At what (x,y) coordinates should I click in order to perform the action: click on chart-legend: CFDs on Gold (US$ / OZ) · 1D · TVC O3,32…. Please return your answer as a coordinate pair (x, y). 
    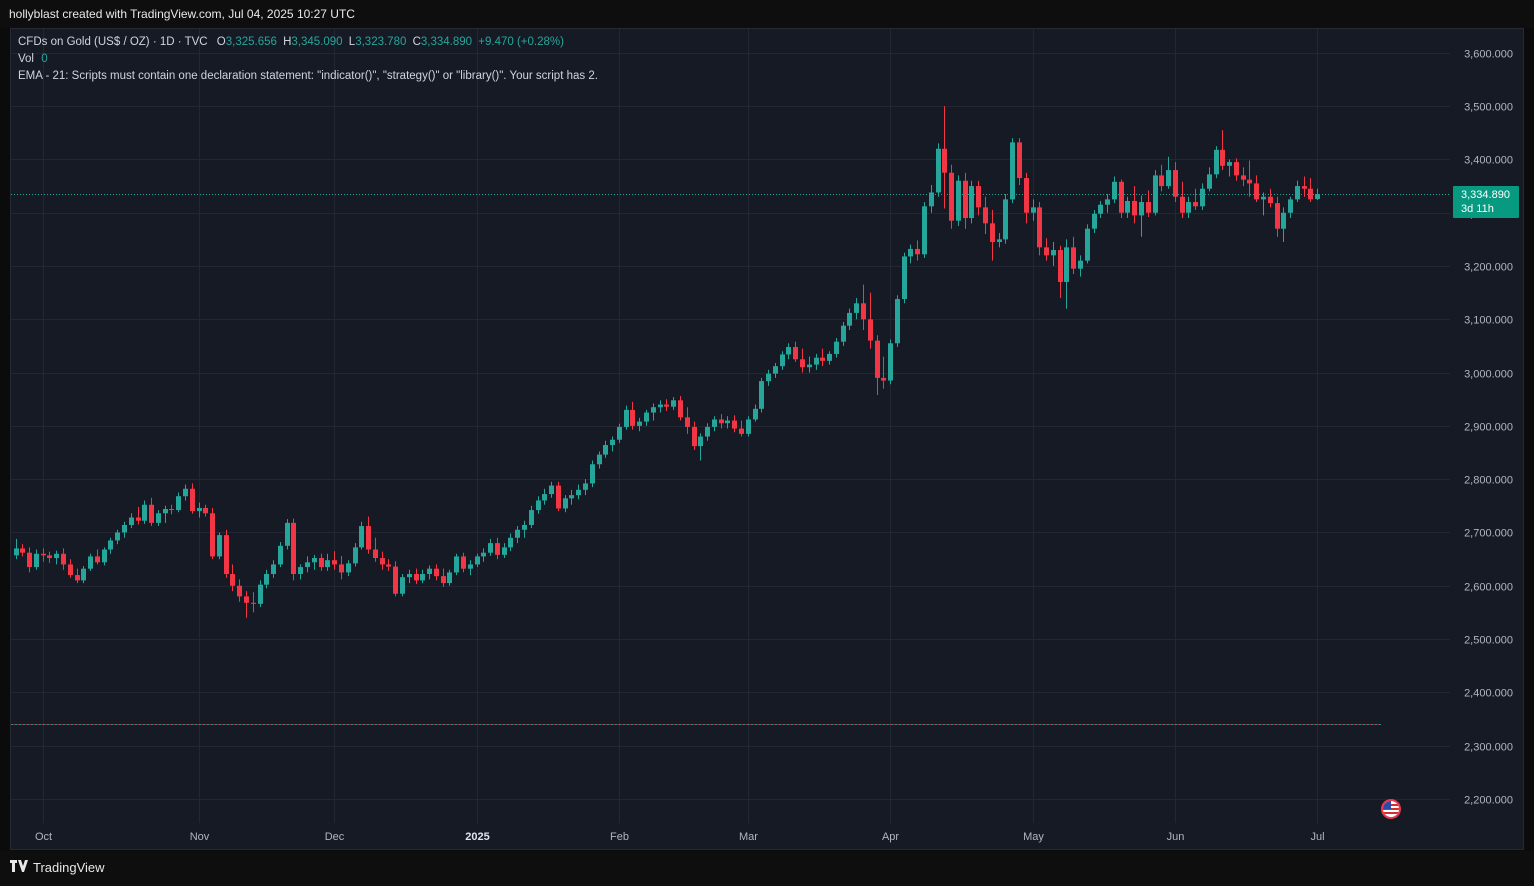
    Looking at the image, I should click on (308, 59).